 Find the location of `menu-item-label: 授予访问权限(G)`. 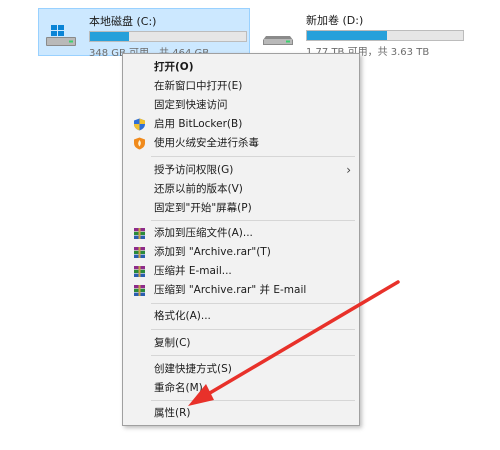

menu-item-label: 授予访问权限(G) is located at coordinates (194, 170).